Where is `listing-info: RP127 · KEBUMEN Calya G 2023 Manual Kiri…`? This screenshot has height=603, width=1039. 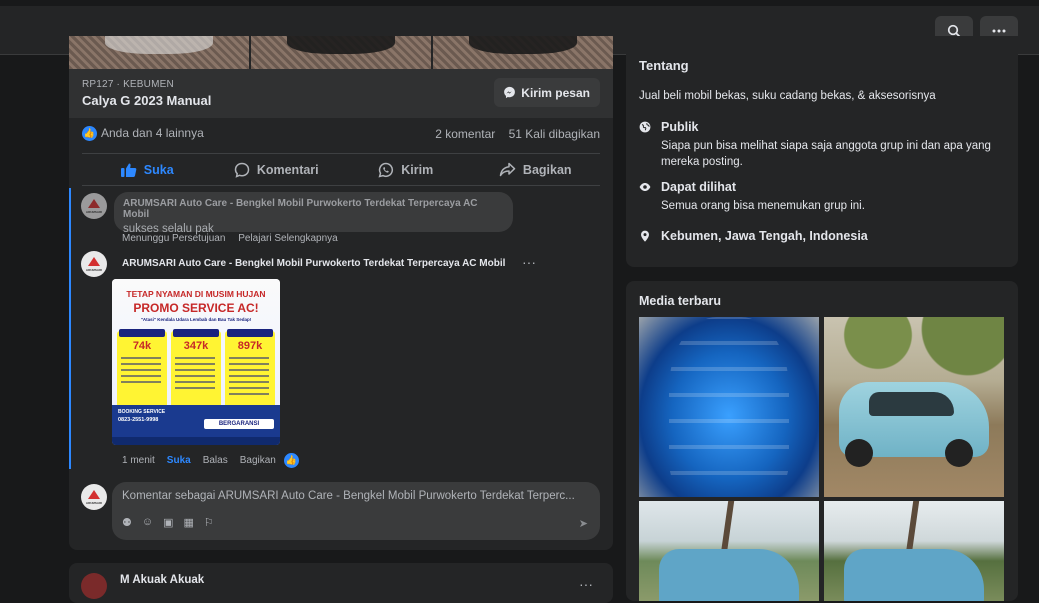
listing-info: RP127 · KEBUMEN Calya G 2023 Manual Kiri… is located at coordinates (341, 93).